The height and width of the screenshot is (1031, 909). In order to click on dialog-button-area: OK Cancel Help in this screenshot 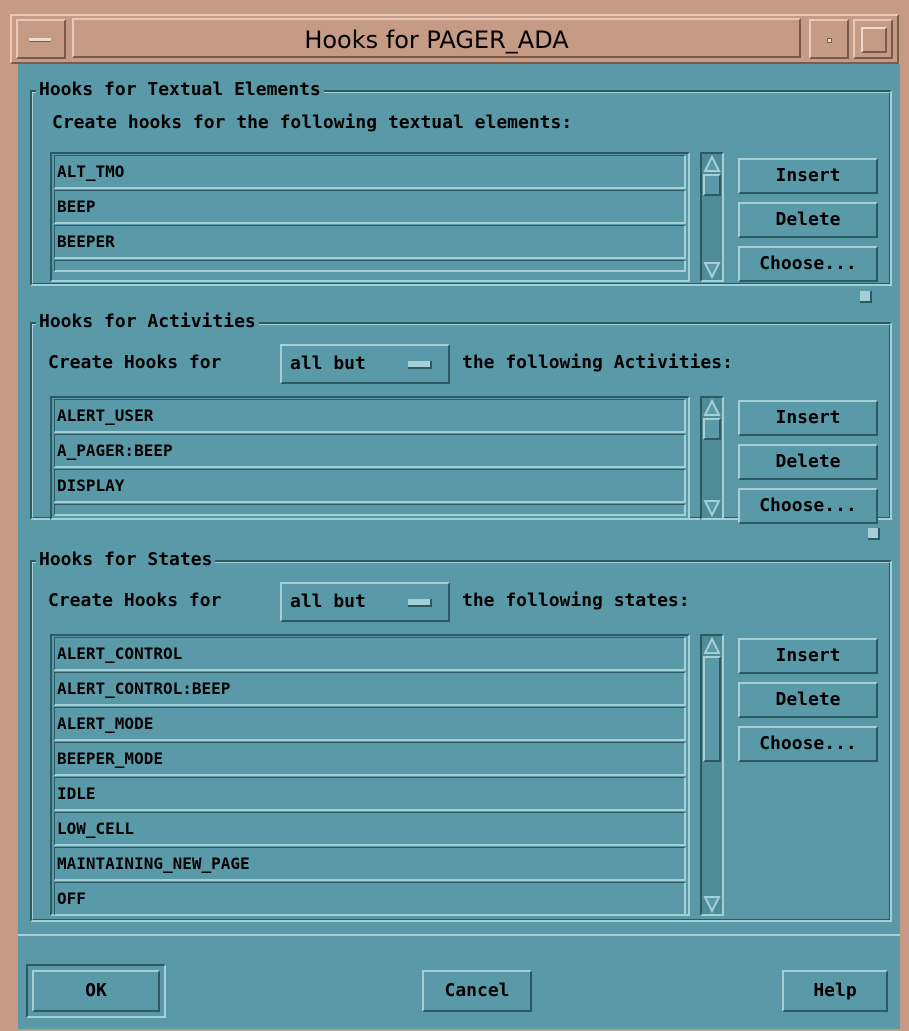, I will do `click(459, 981)`.